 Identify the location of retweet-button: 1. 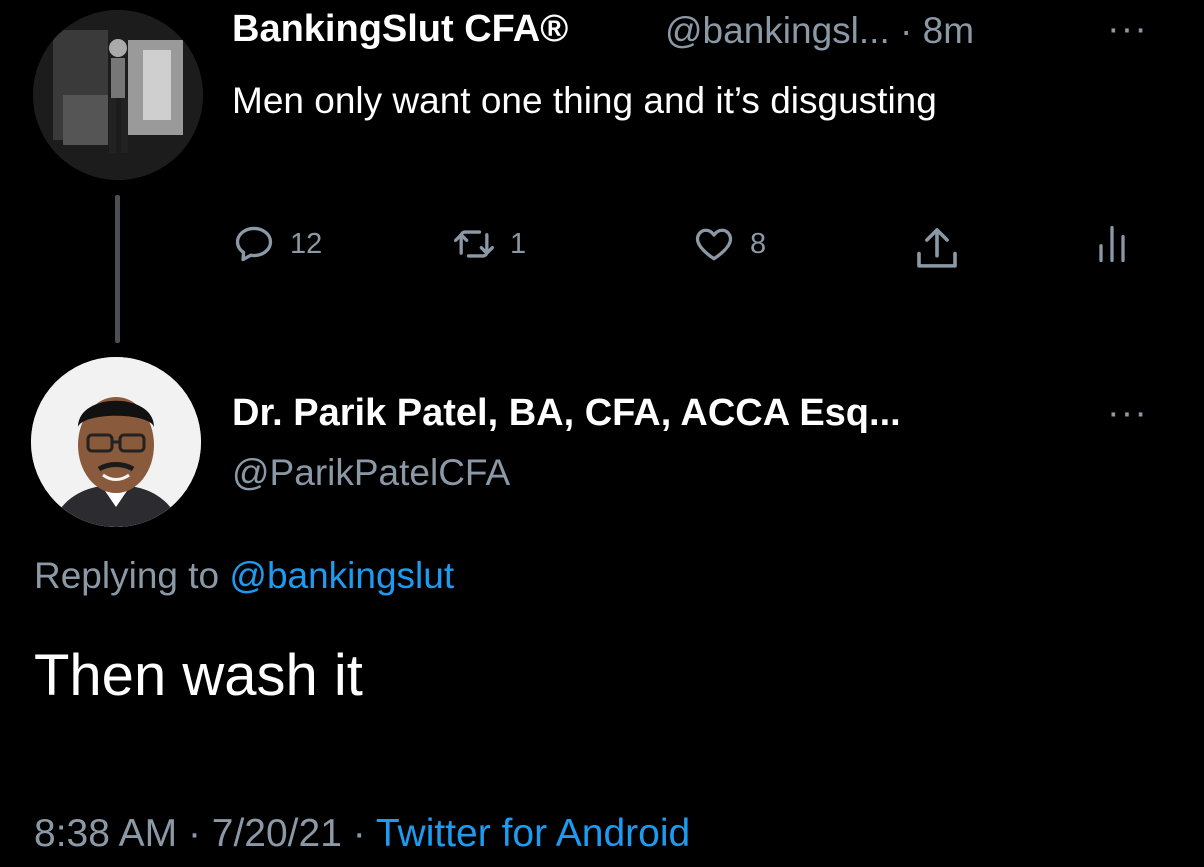
(489, 244).